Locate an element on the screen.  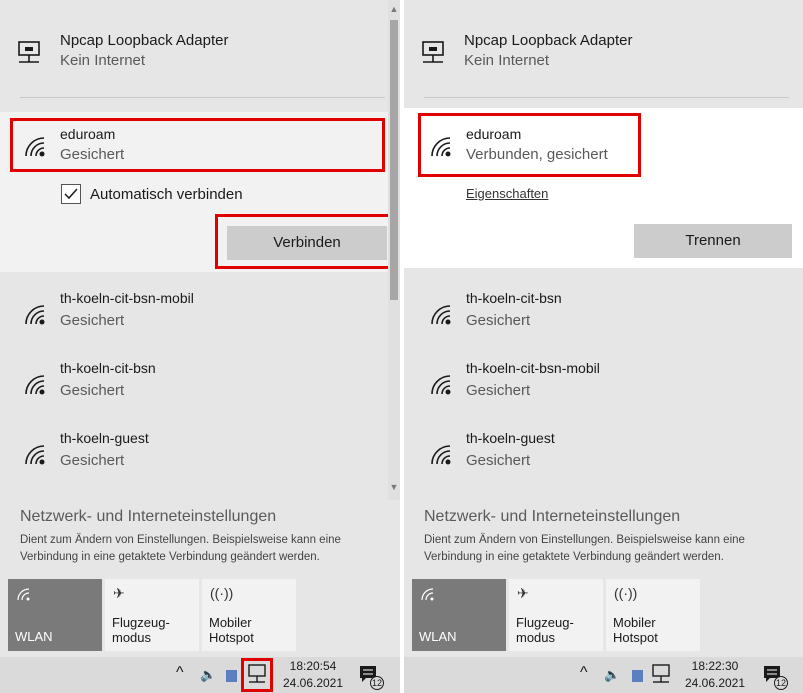
scroll-up-arrow-icon: ▲ is located at coordinates (394, 9).